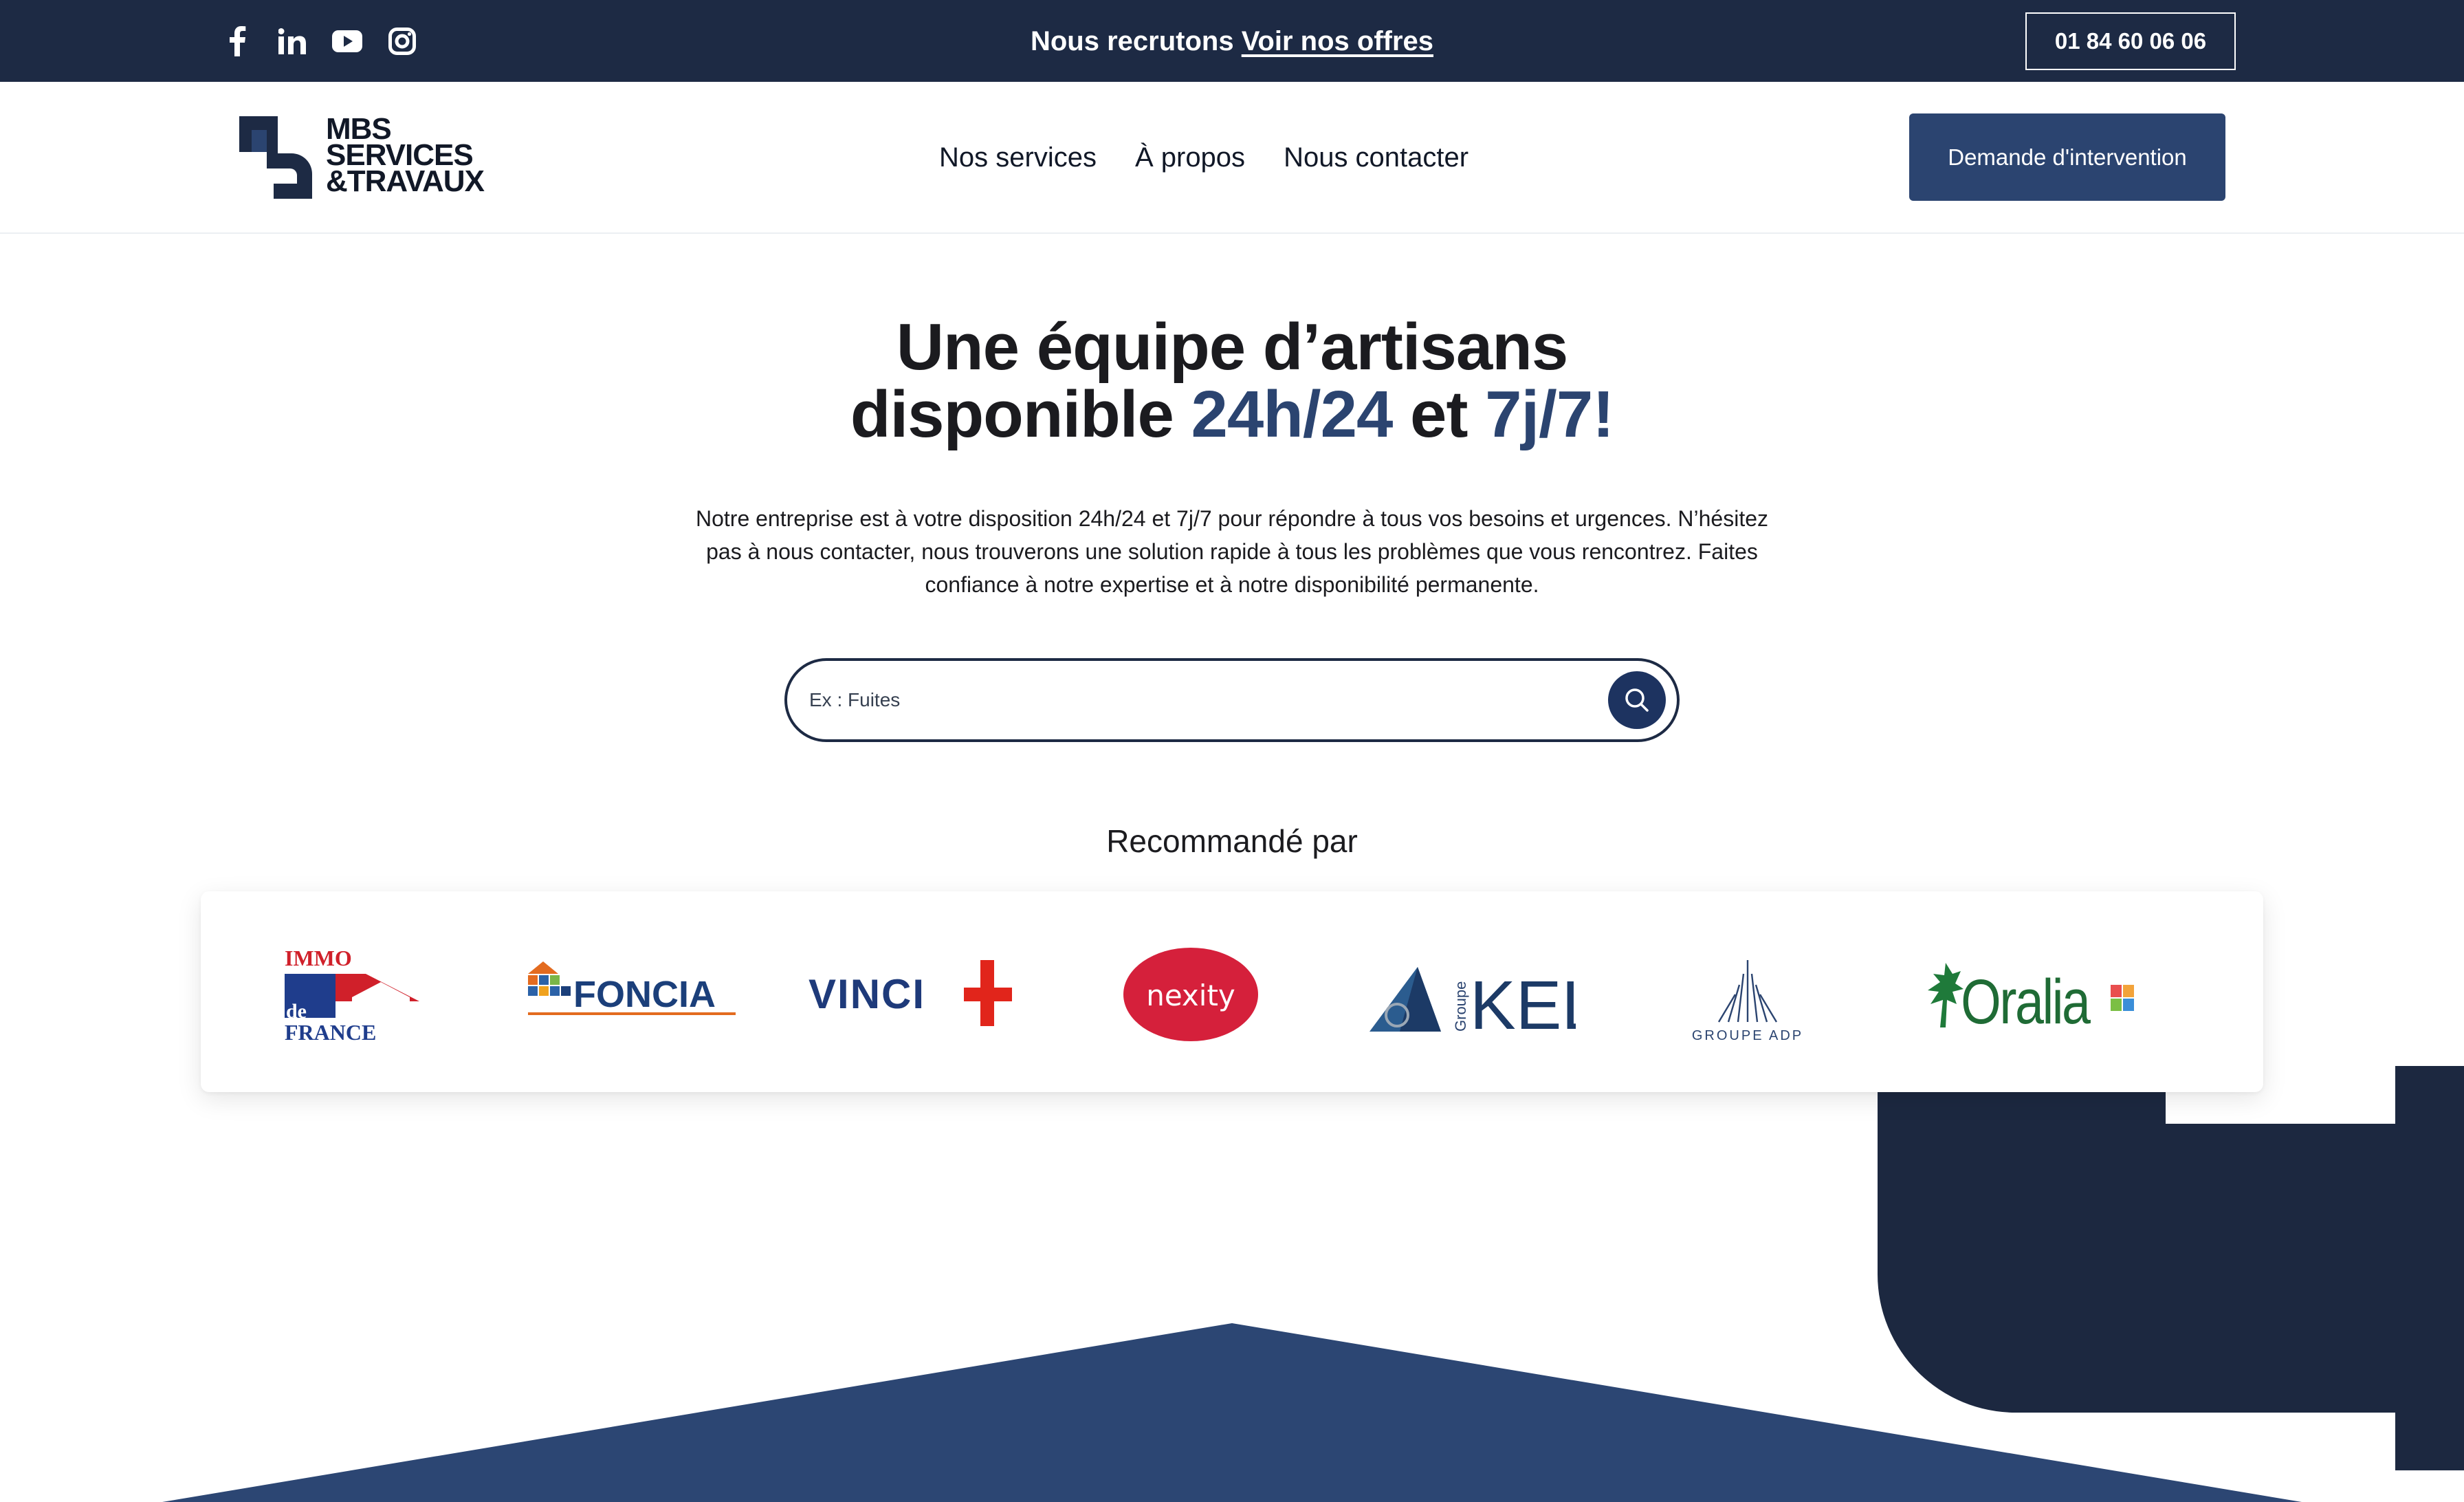 Image resolution: width=2464 pixels, height=1502 pixels. I want to click on partner-text: IMMO, so click(318, 958).